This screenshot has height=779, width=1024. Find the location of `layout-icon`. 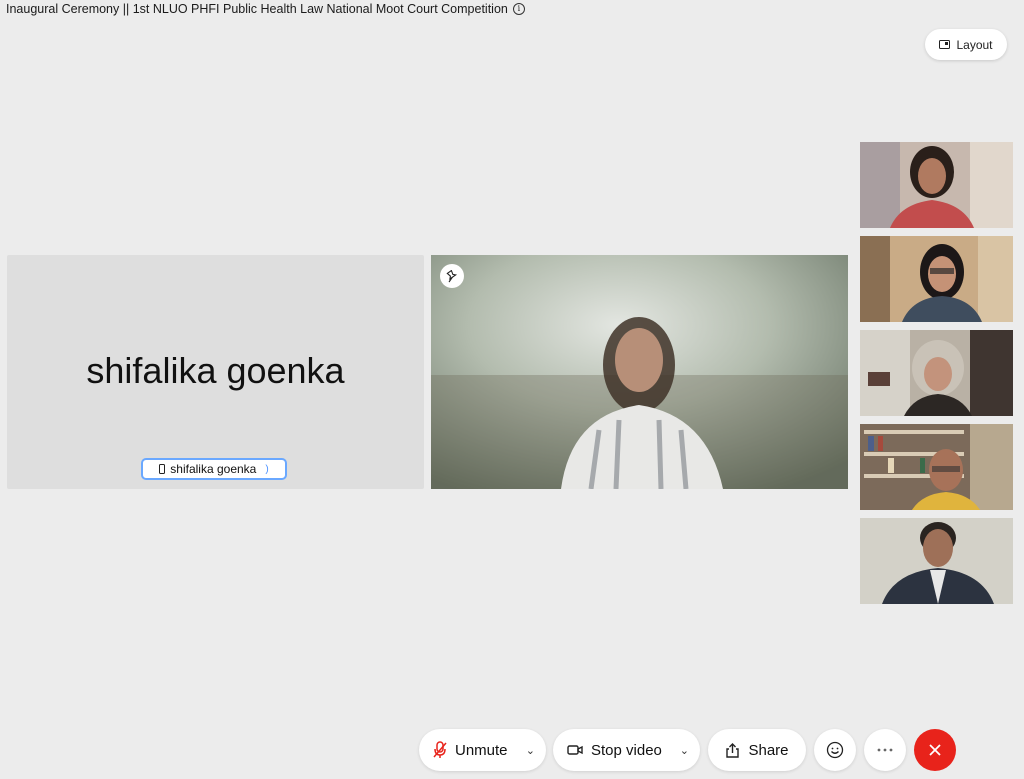

layout-icon is located at coordinates (945, 44).